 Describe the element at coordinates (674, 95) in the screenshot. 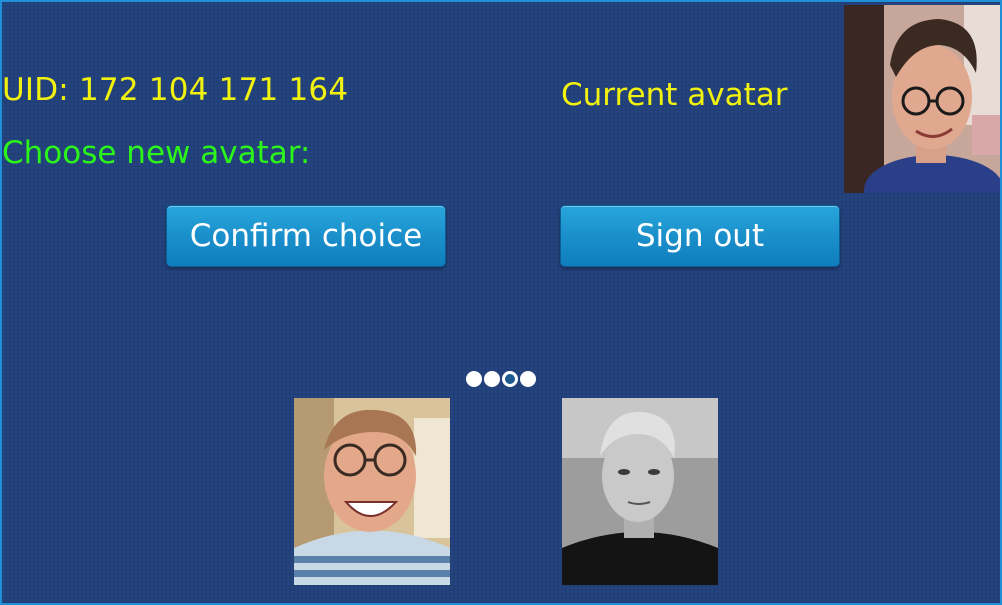

I see `current-avatar-label: Current avatar` at that location.